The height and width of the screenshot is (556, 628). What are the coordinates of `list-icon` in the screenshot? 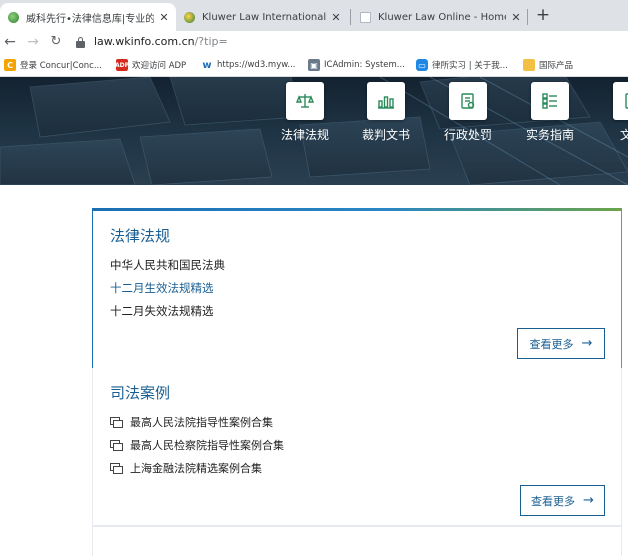 It's located at (550, 101).